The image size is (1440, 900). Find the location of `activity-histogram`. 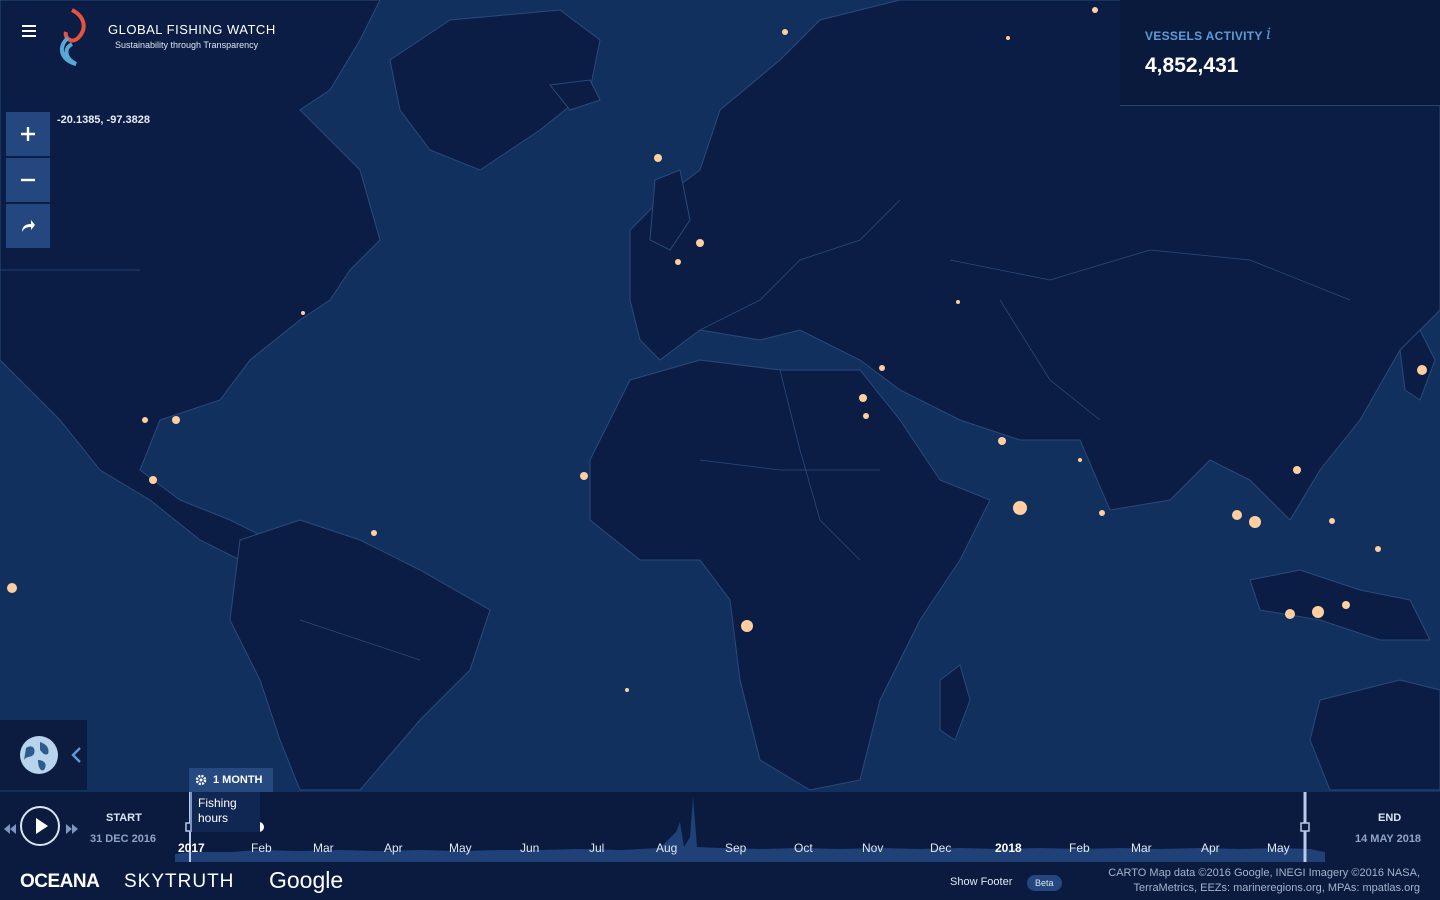

activity-histogram is located at coordinates (750, 829).